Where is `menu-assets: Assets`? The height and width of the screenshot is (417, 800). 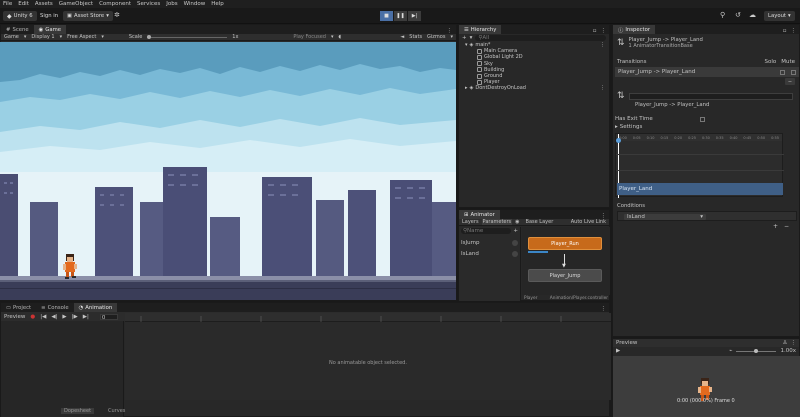 menu-assets: Assets is located at coordinates (44, 4).